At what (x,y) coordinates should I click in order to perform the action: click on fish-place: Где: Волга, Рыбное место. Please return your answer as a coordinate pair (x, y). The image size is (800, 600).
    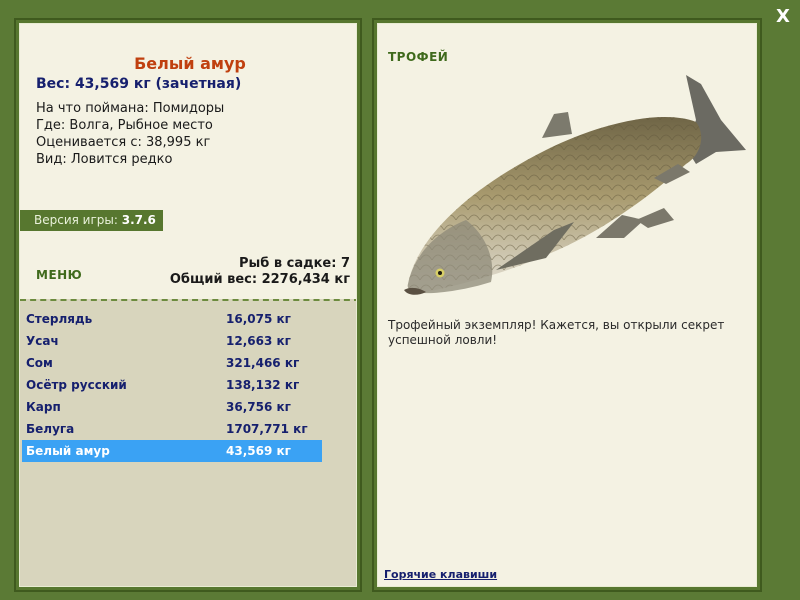
    Looking at the image, I should click on (124, 125).